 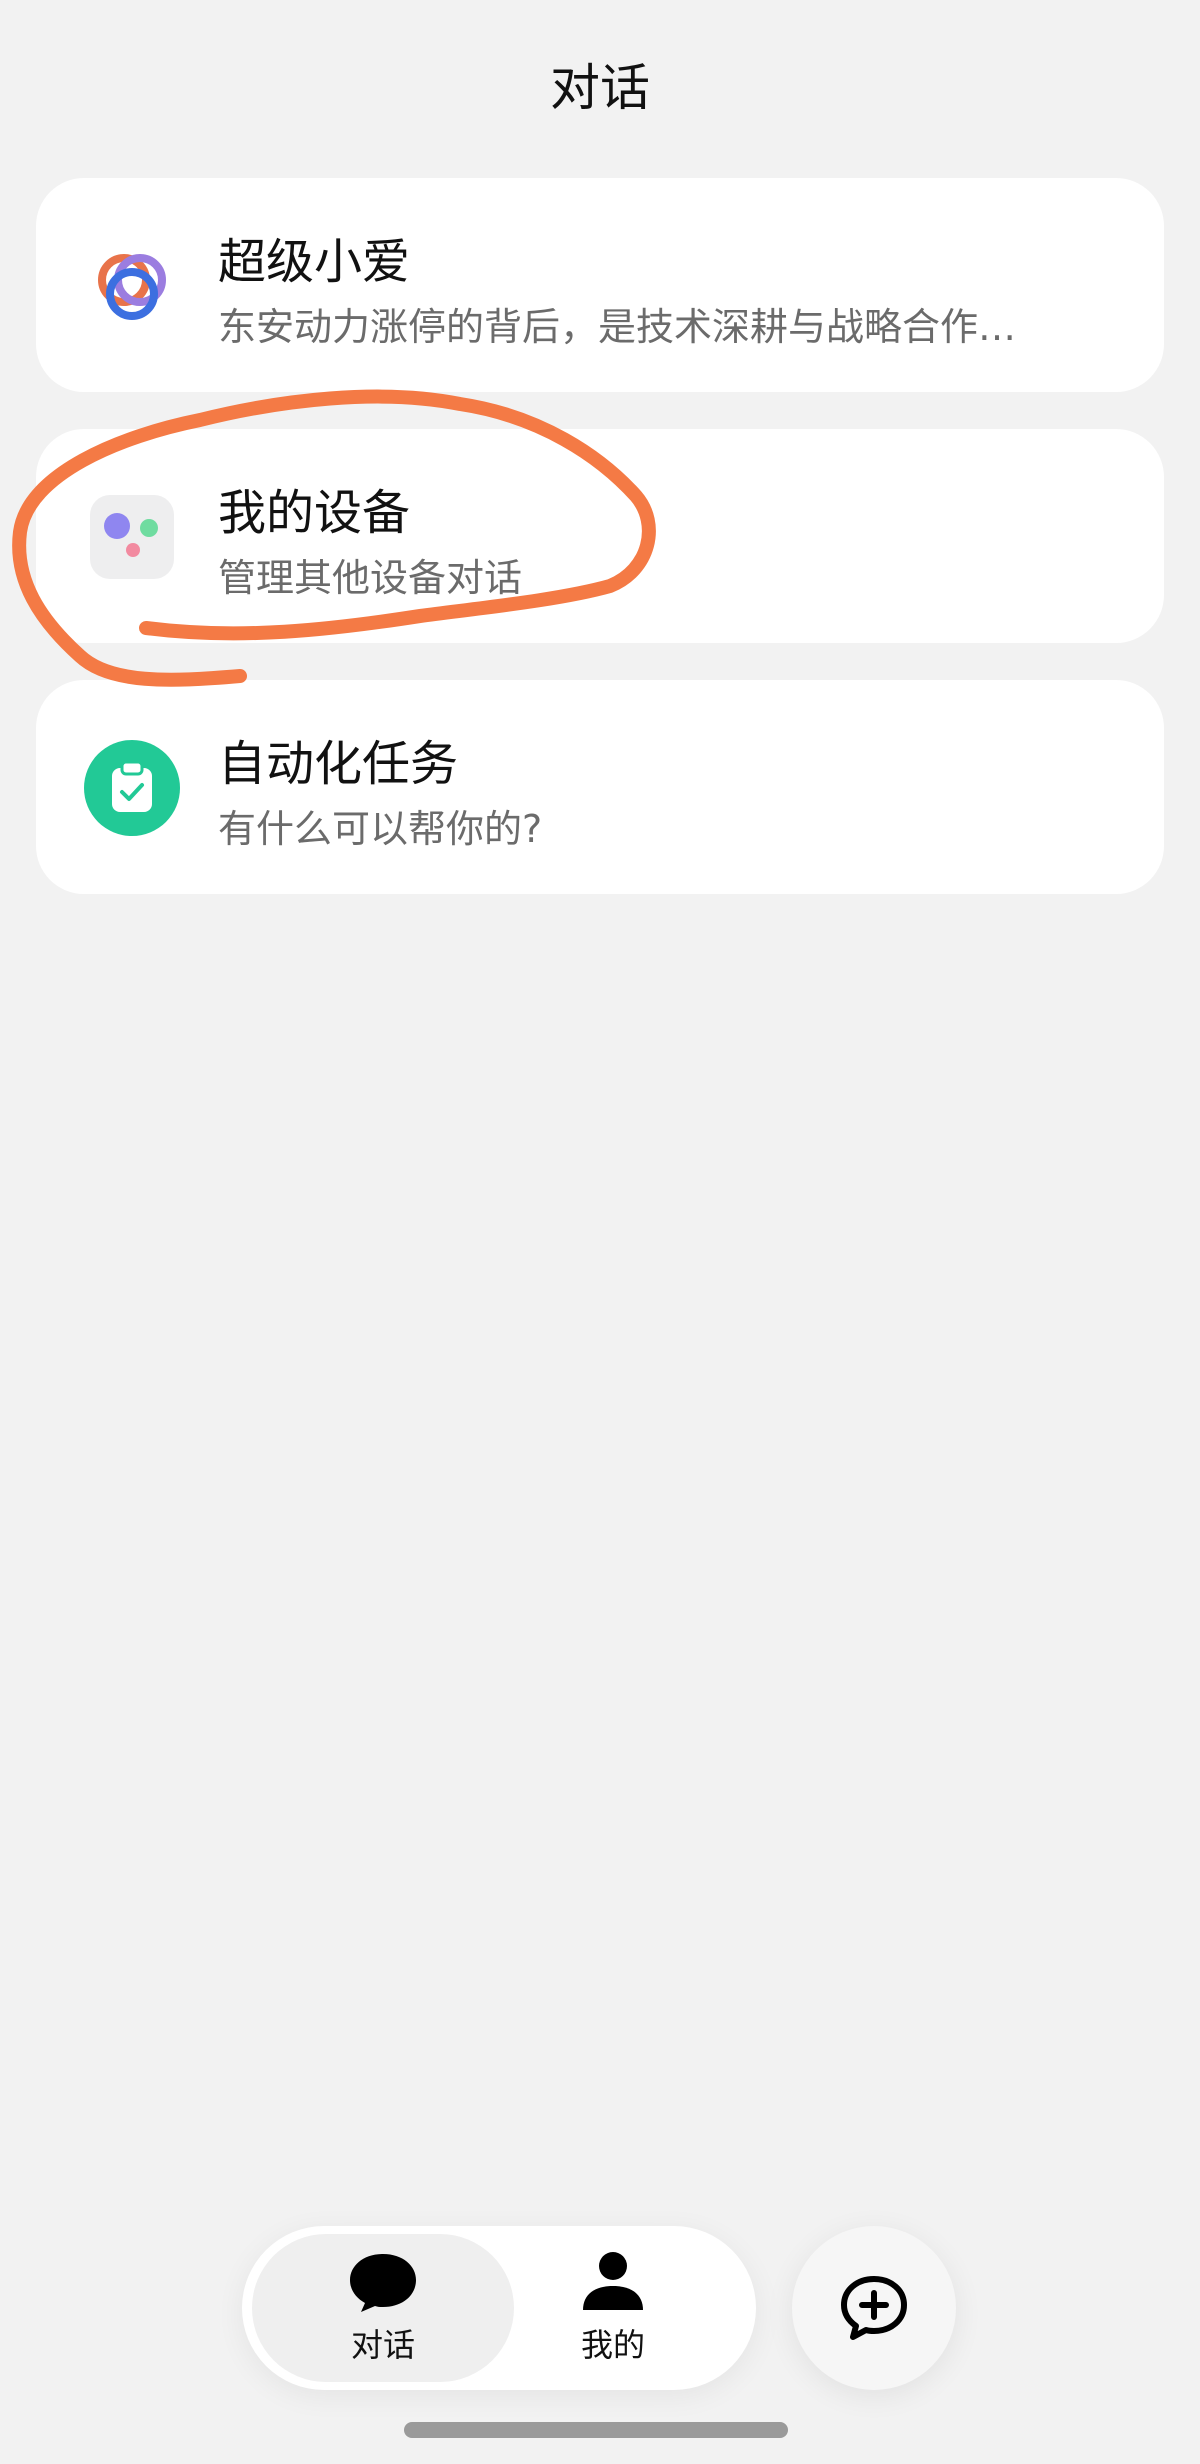 What do you see at coordinates (596, 2430) in the screenshot?
I see `home-indicator` at bounding box center [596, 2430].